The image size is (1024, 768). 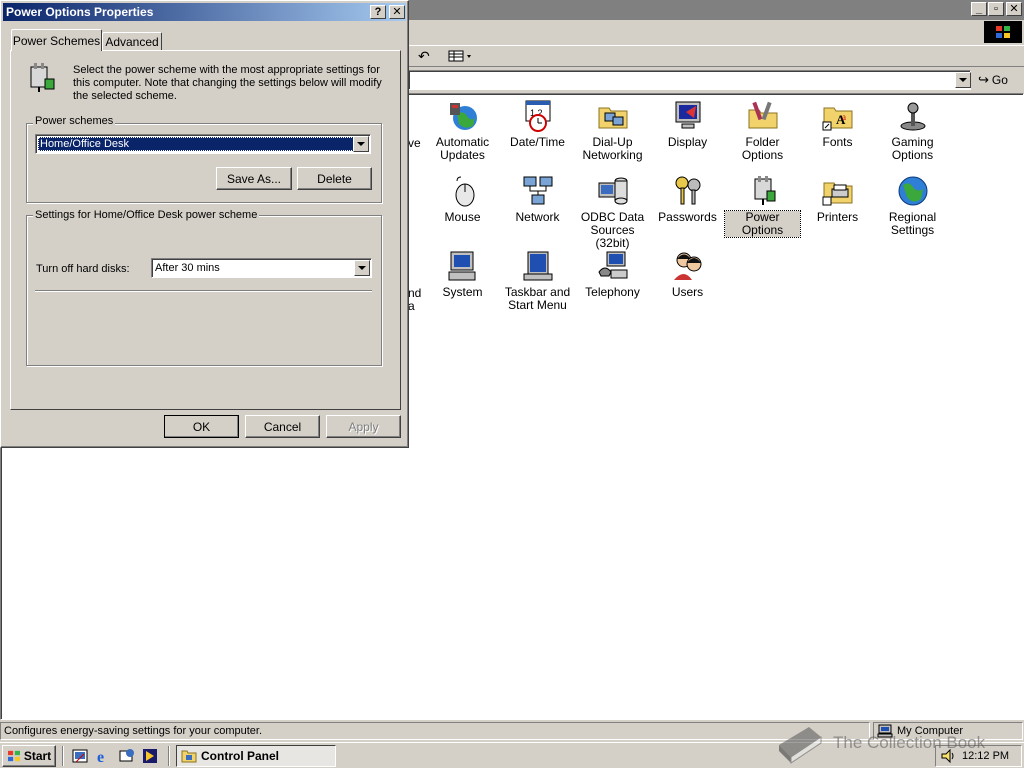 I want to click on folder-tools-icon, so click(x=763, y=116).